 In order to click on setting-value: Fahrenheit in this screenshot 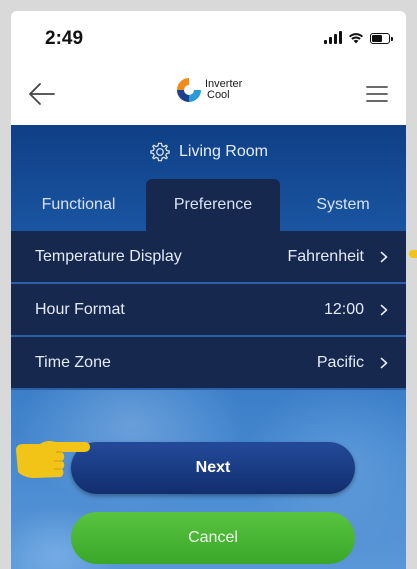, I will do `click(326, 256)`.